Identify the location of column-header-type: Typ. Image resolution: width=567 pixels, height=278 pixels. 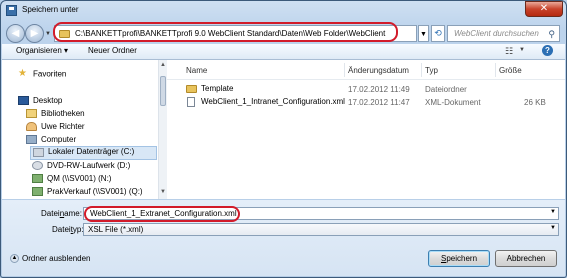
(431, 70).